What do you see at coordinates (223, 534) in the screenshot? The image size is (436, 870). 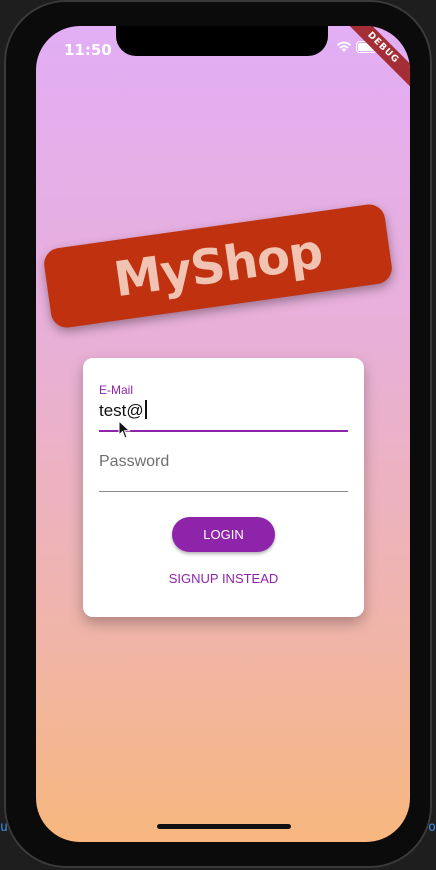 I see `login-button: LOGIN` at bounding box center [223, 534].